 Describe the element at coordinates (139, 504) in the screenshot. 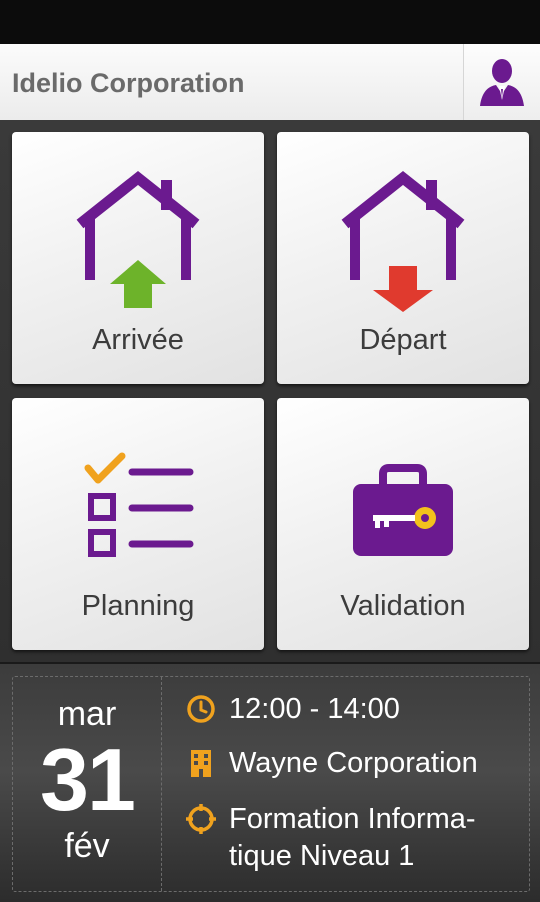

I see `checklist-icon` at that location.